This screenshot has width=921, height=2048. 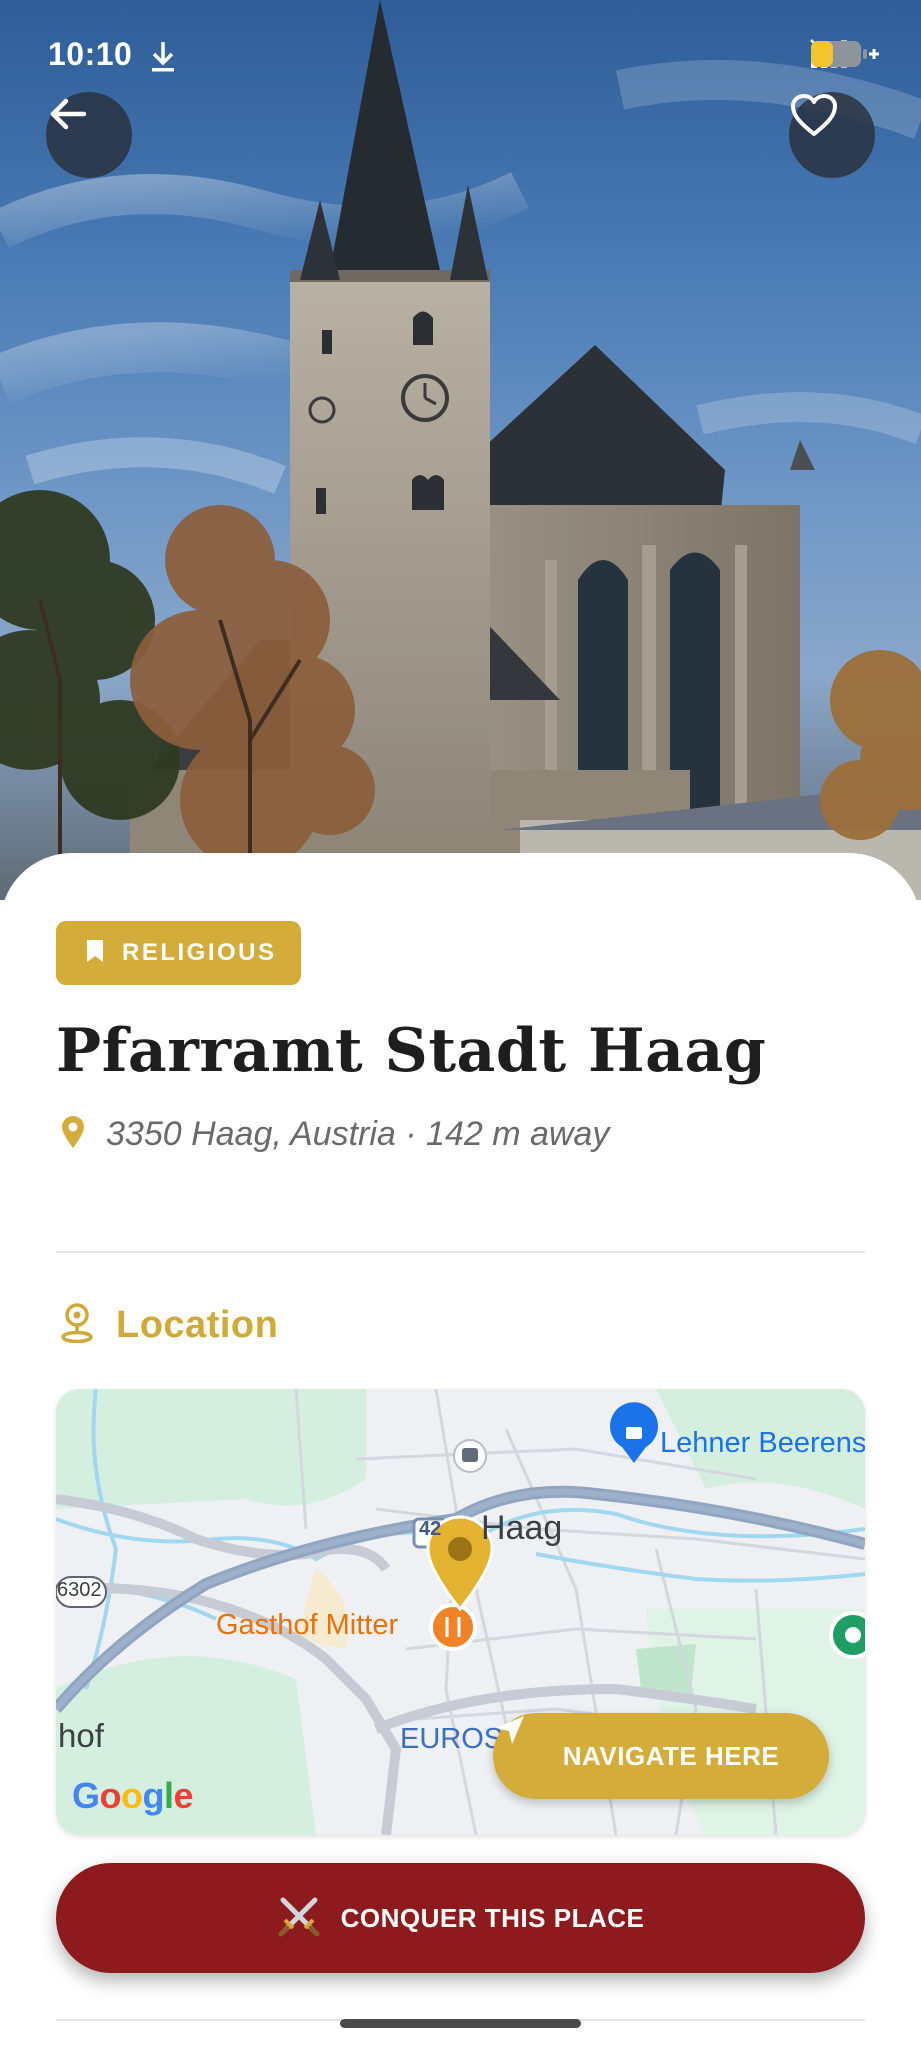 I want to click on map-label-place-bottom: EUROS, so click(x=452, y=1739).